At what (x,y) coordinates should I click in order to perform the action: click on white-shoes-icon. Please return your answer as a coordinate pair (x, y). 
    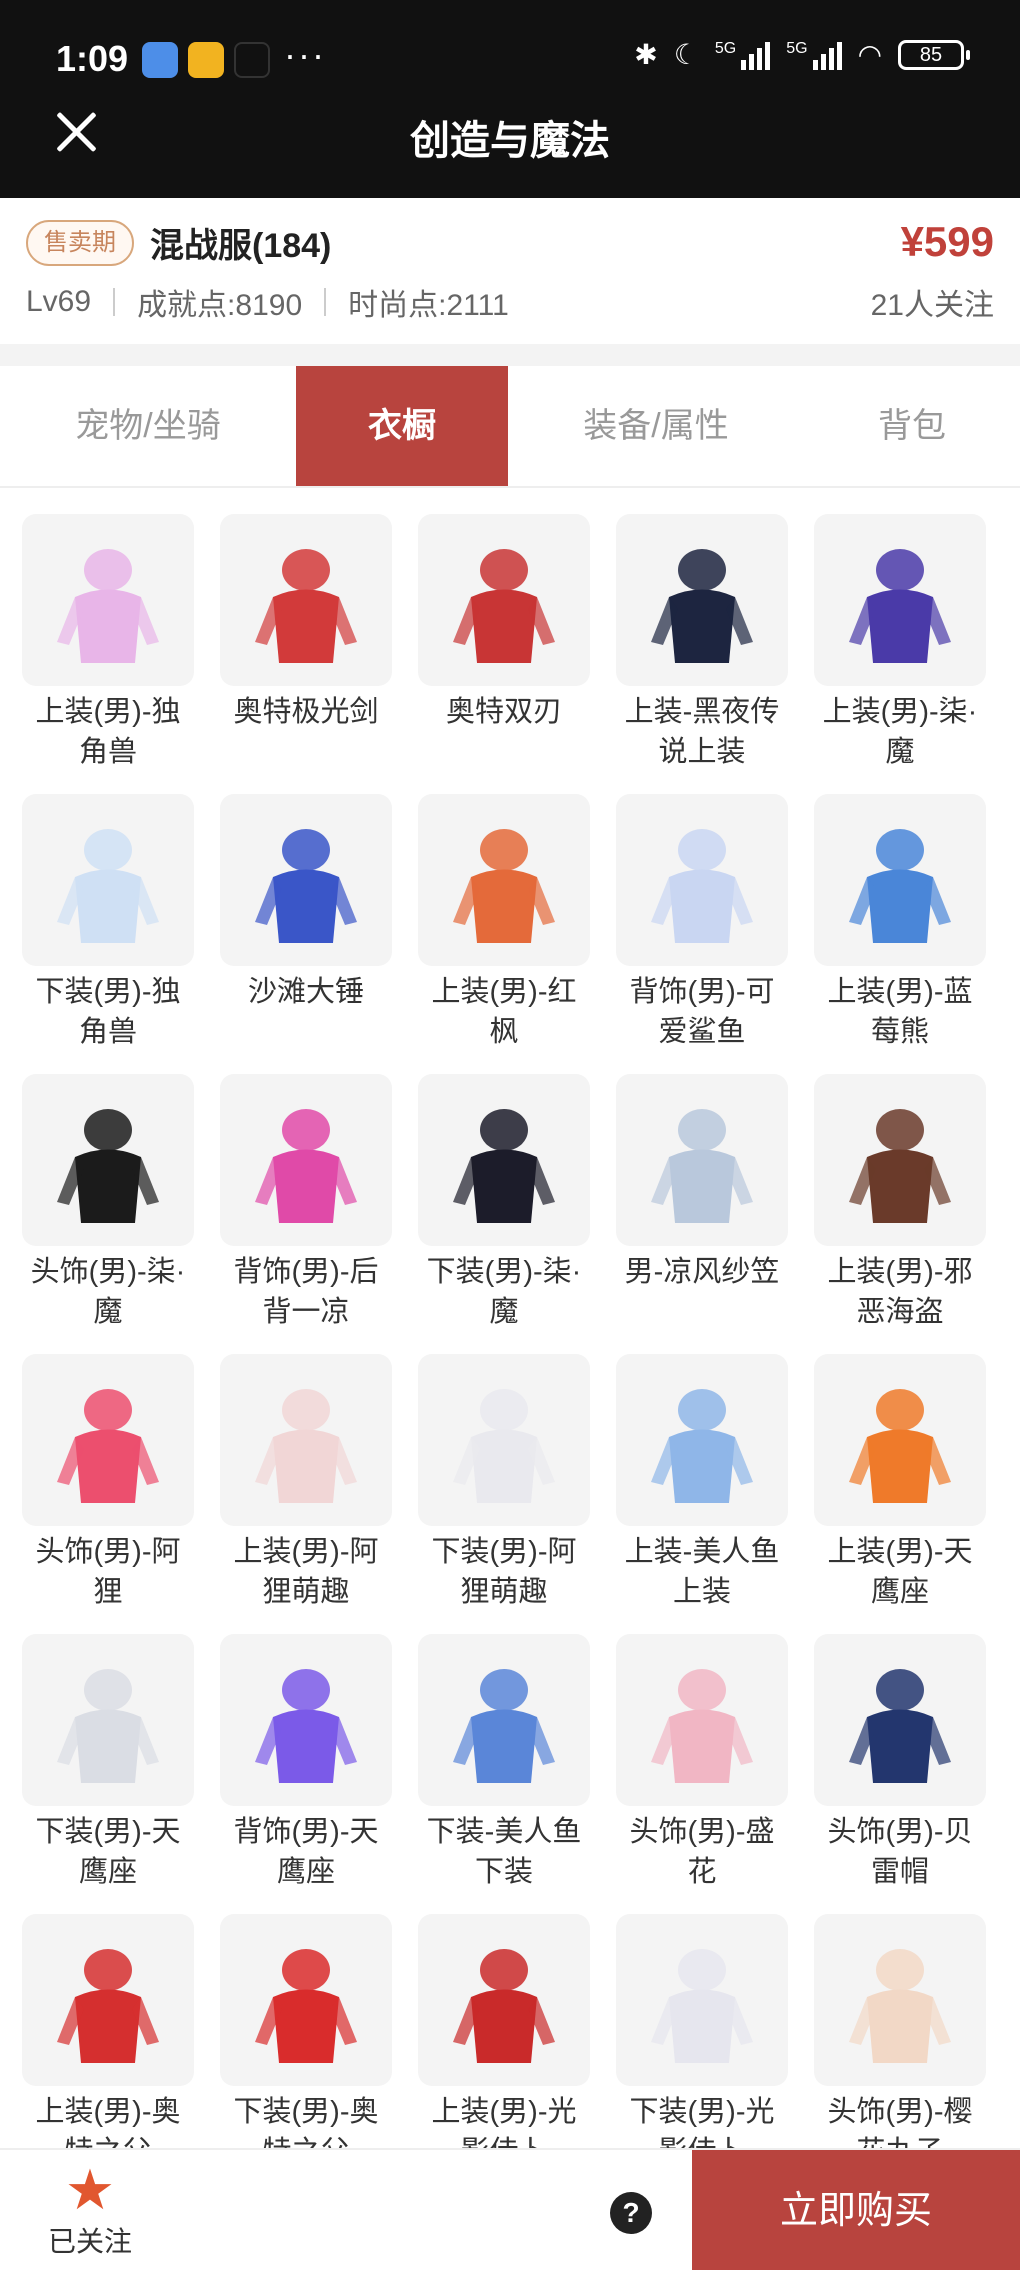
    Looking at the image, I should click on (108, 880).